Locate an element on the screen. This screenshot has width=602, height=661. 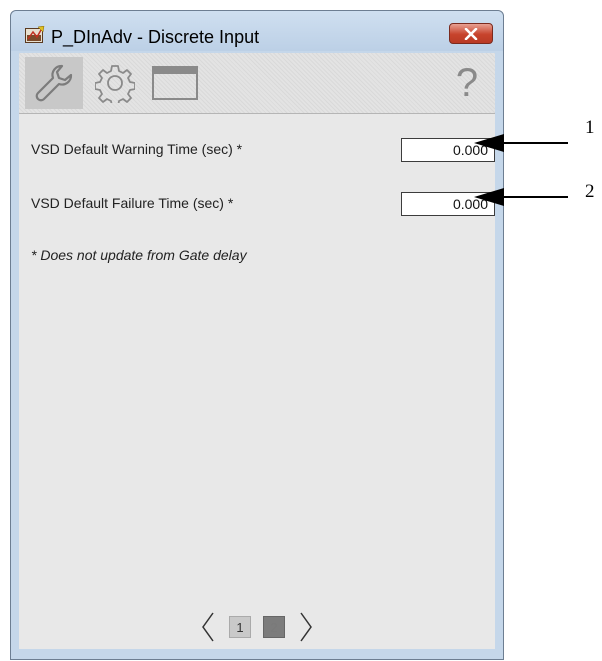
pager: 1 2 is located at coordinates (257, 627).